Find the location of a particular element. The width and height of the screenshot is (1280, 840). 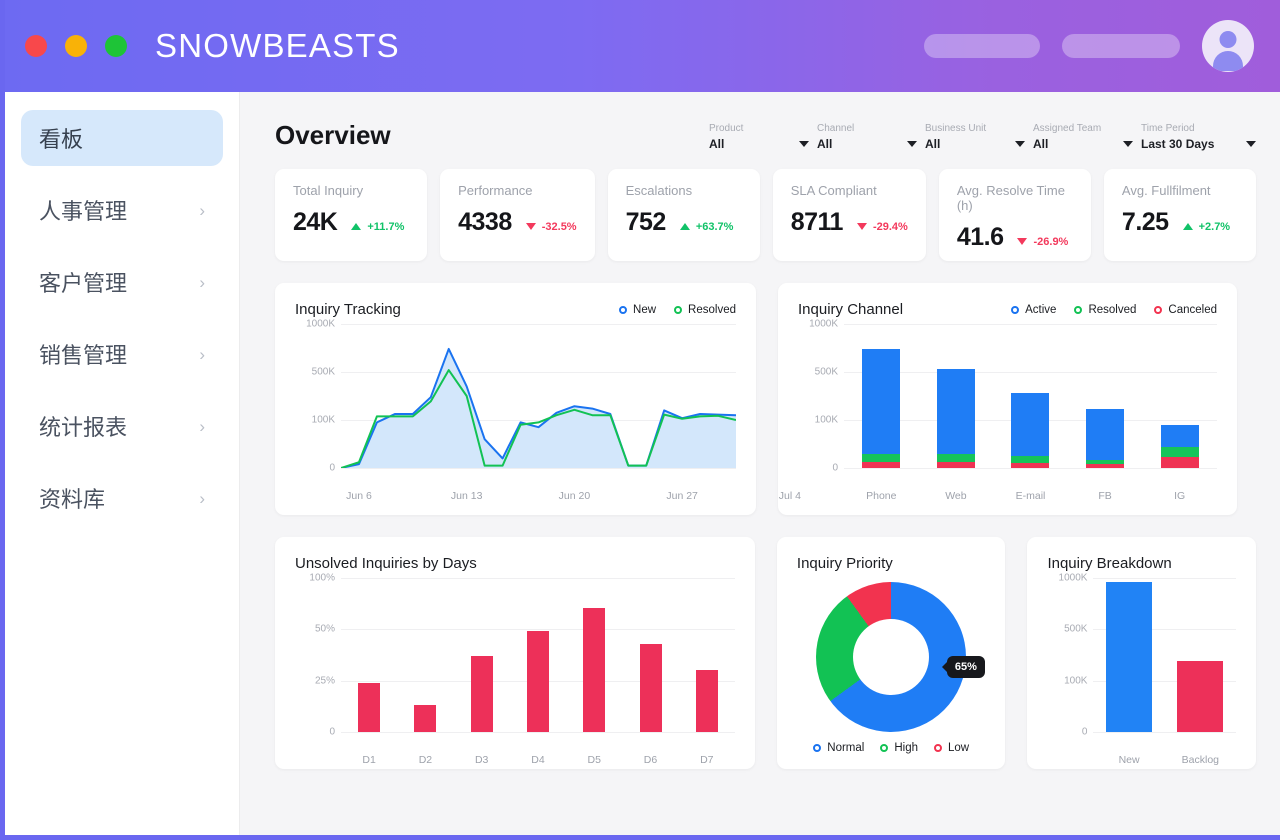

kpi-value: 41.6 is located at coordinates (980, 237).